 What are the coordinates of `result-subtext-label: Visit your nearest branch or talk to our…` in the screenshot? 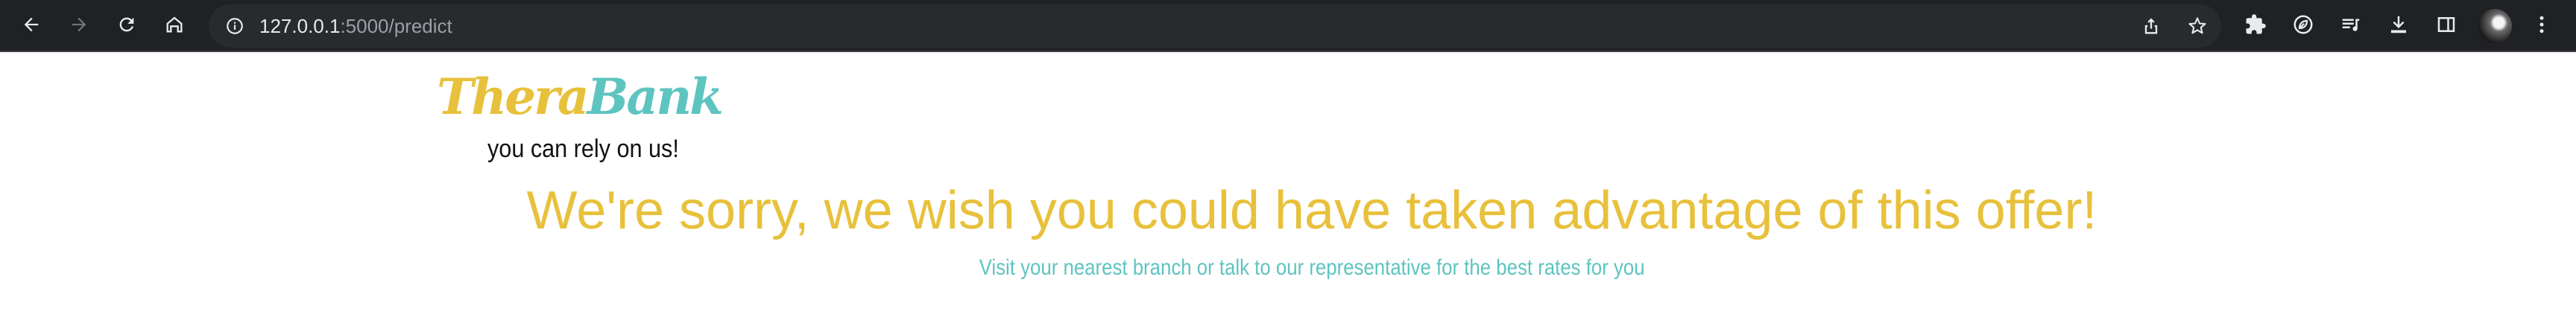 It's located at (1312, 267).